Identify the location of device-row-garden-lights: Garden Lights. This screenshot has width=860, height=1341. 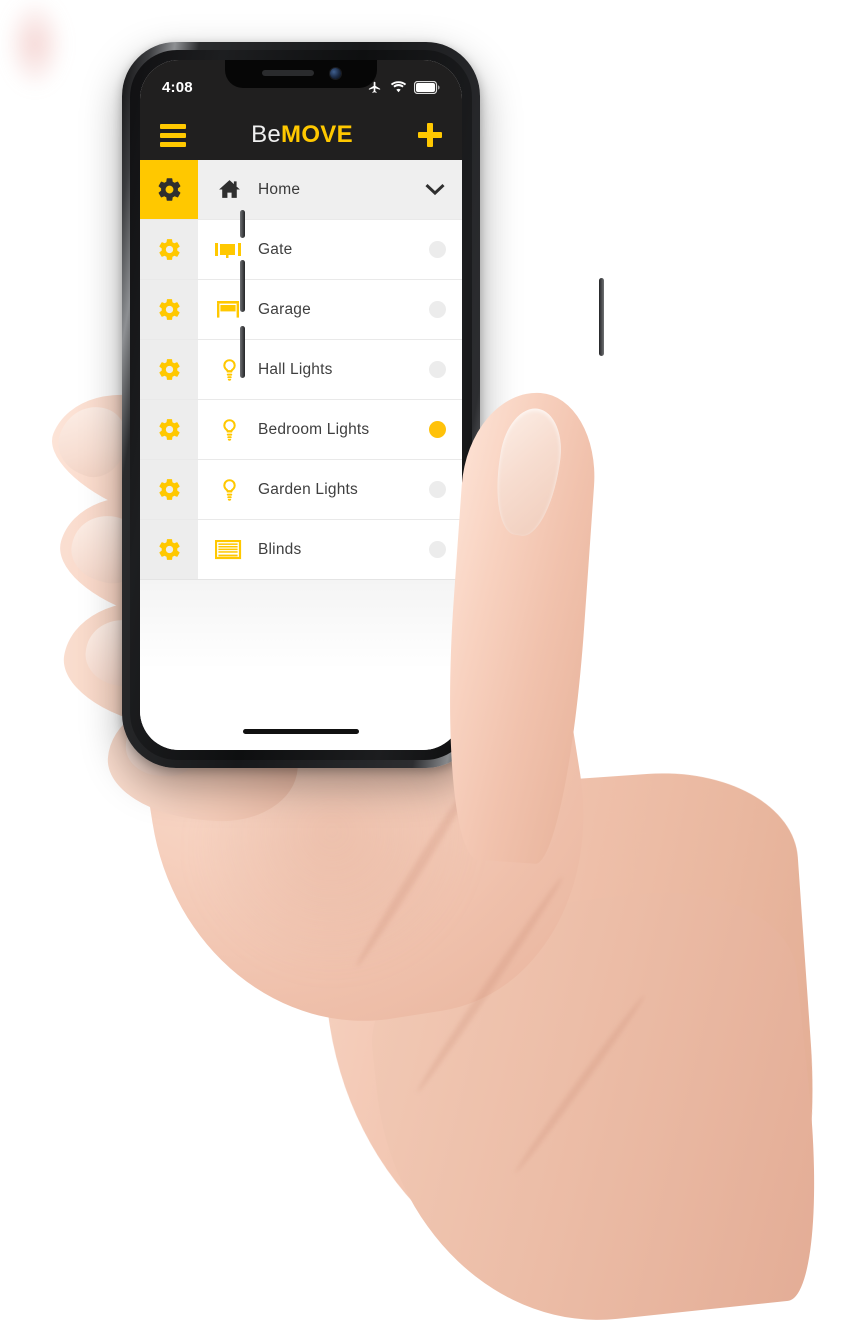
(301, 490).